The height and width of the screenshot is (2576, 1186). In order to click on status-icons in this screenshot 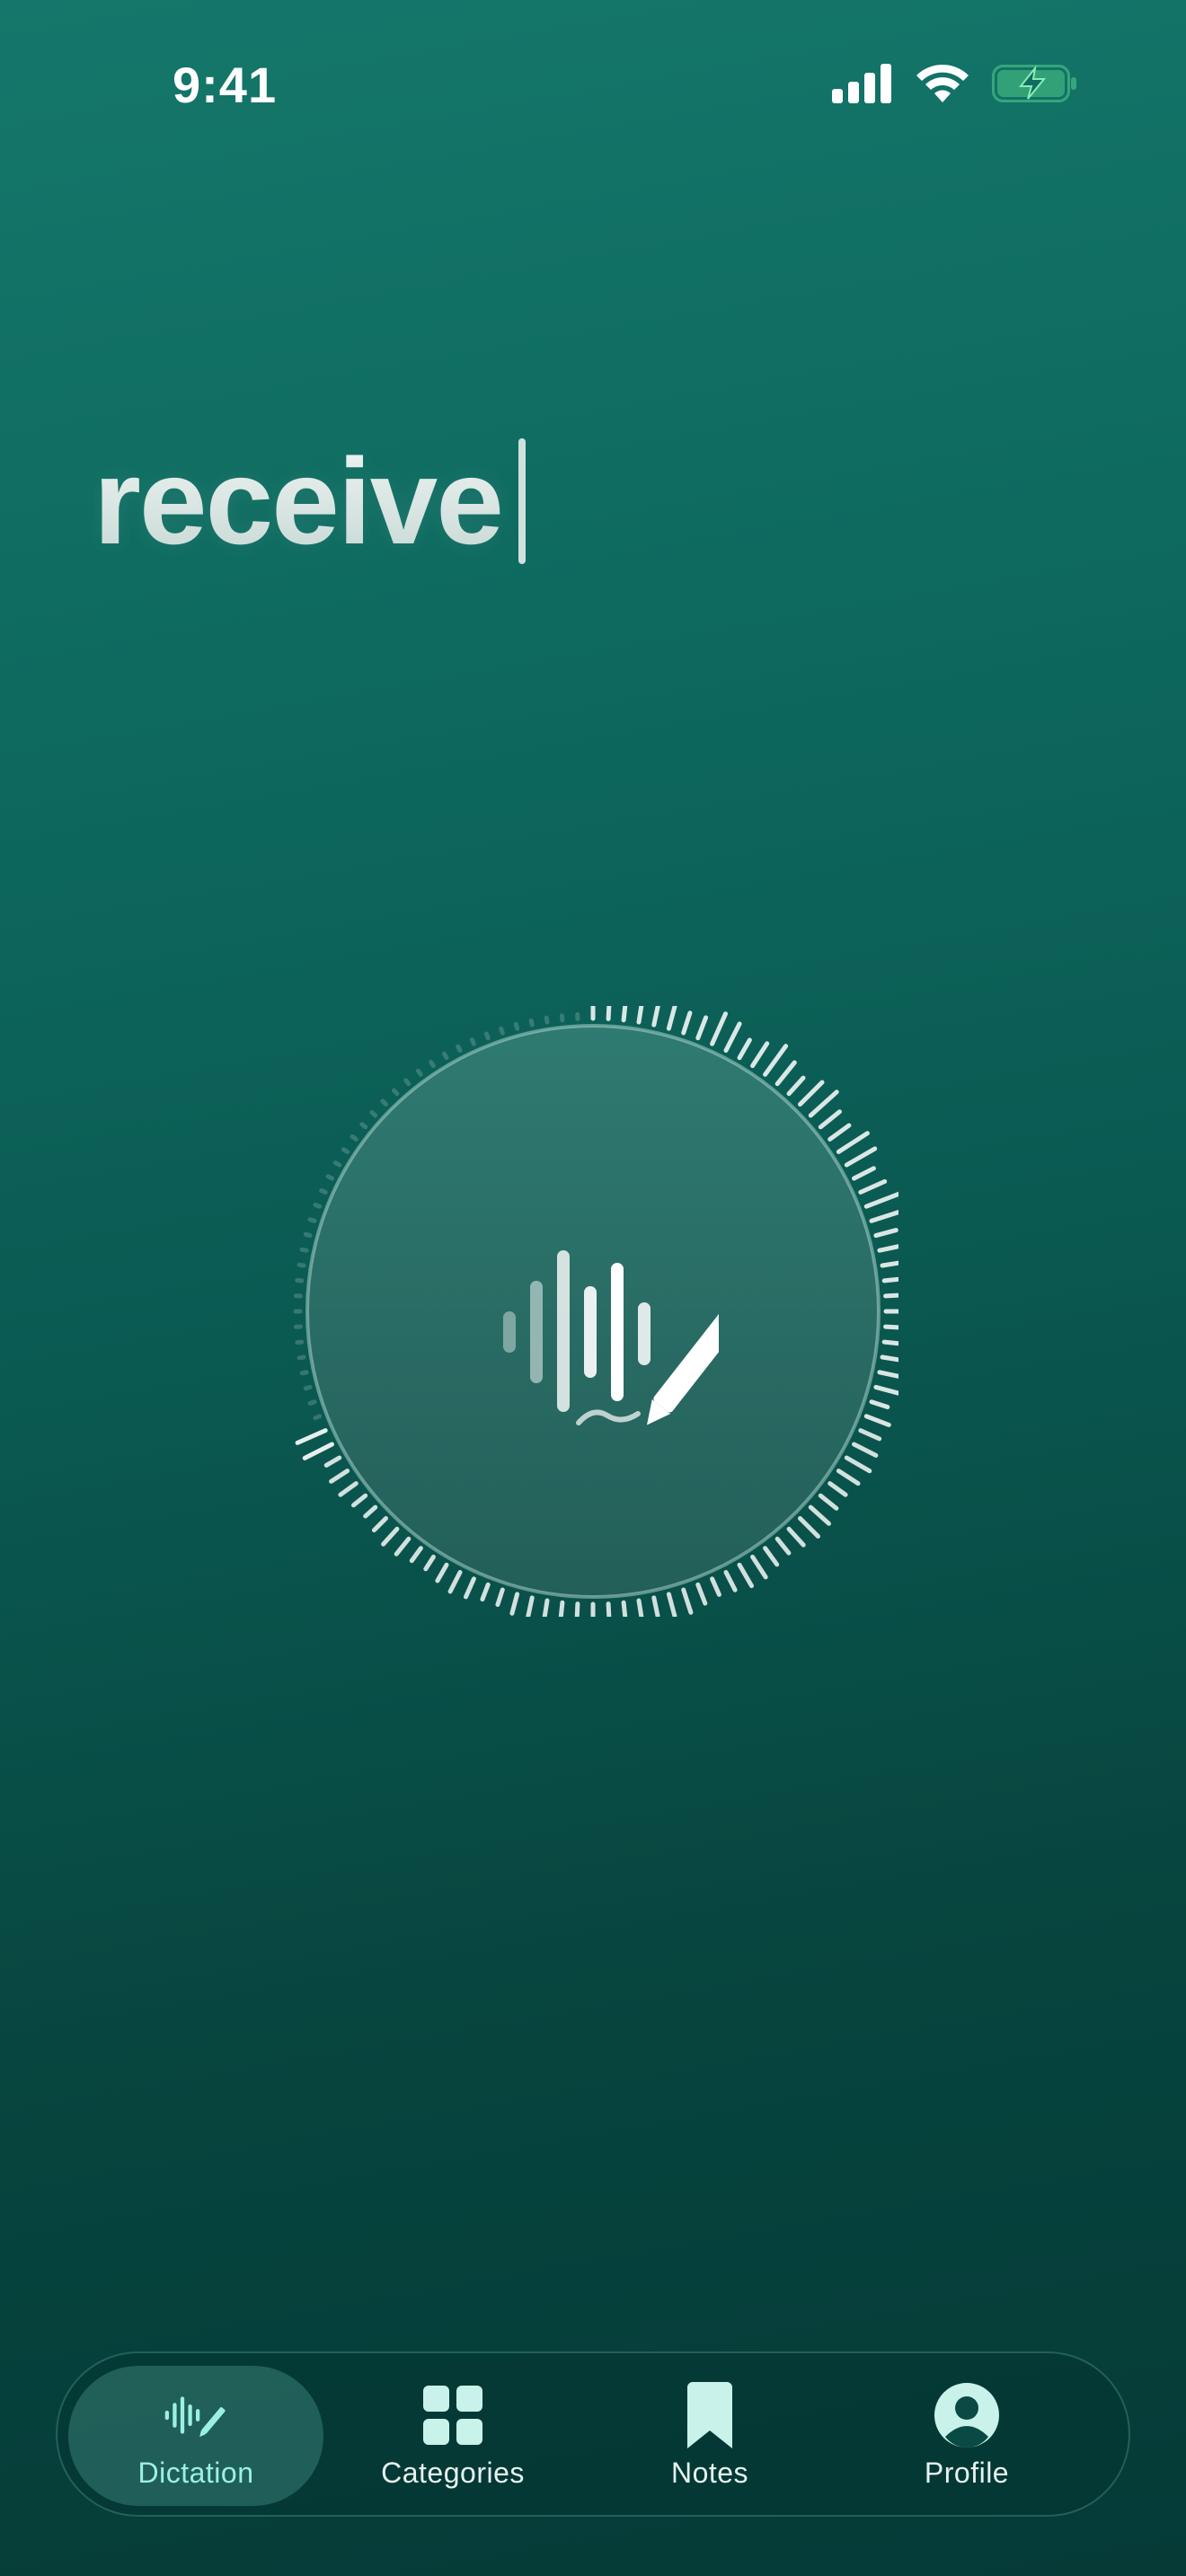, I will do `click(955, 83)`.